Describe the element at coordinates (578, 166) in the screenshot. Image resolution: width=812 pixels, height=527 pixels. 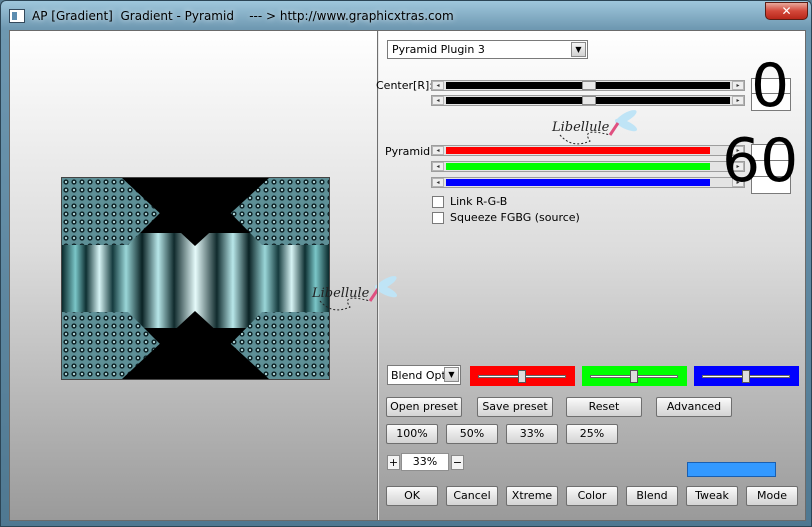
I see `slider-track-green` at that location.